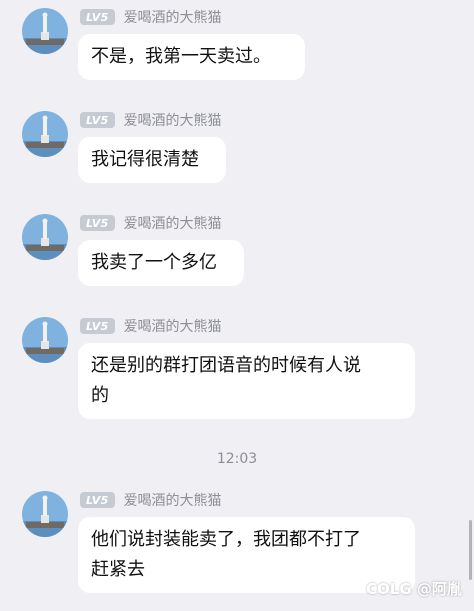 Image resolution: width=474 pixels, height=611 pixels. Describe the element at coordinates (100, 395) in the screenshot. I see `message-line: 的` at that location.